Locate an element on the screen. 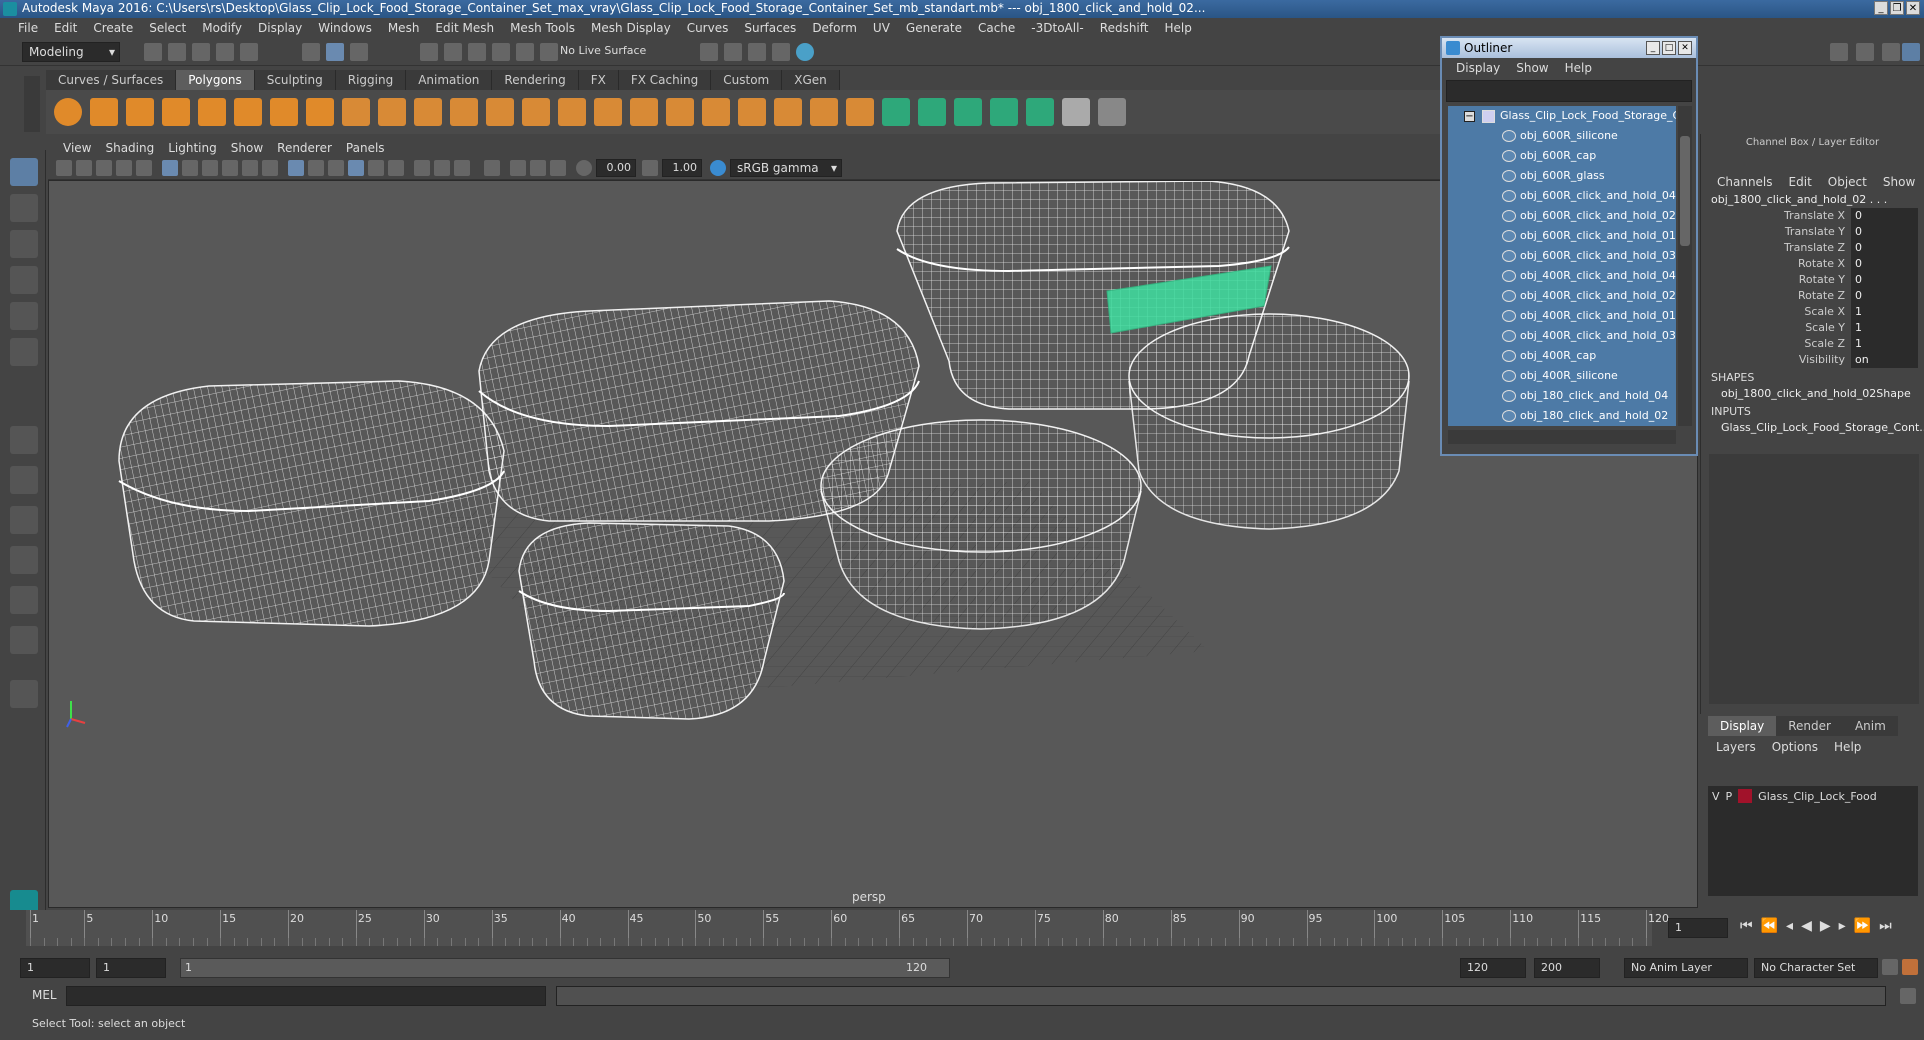  target-weld-icon is located at coordinates (860, 112).